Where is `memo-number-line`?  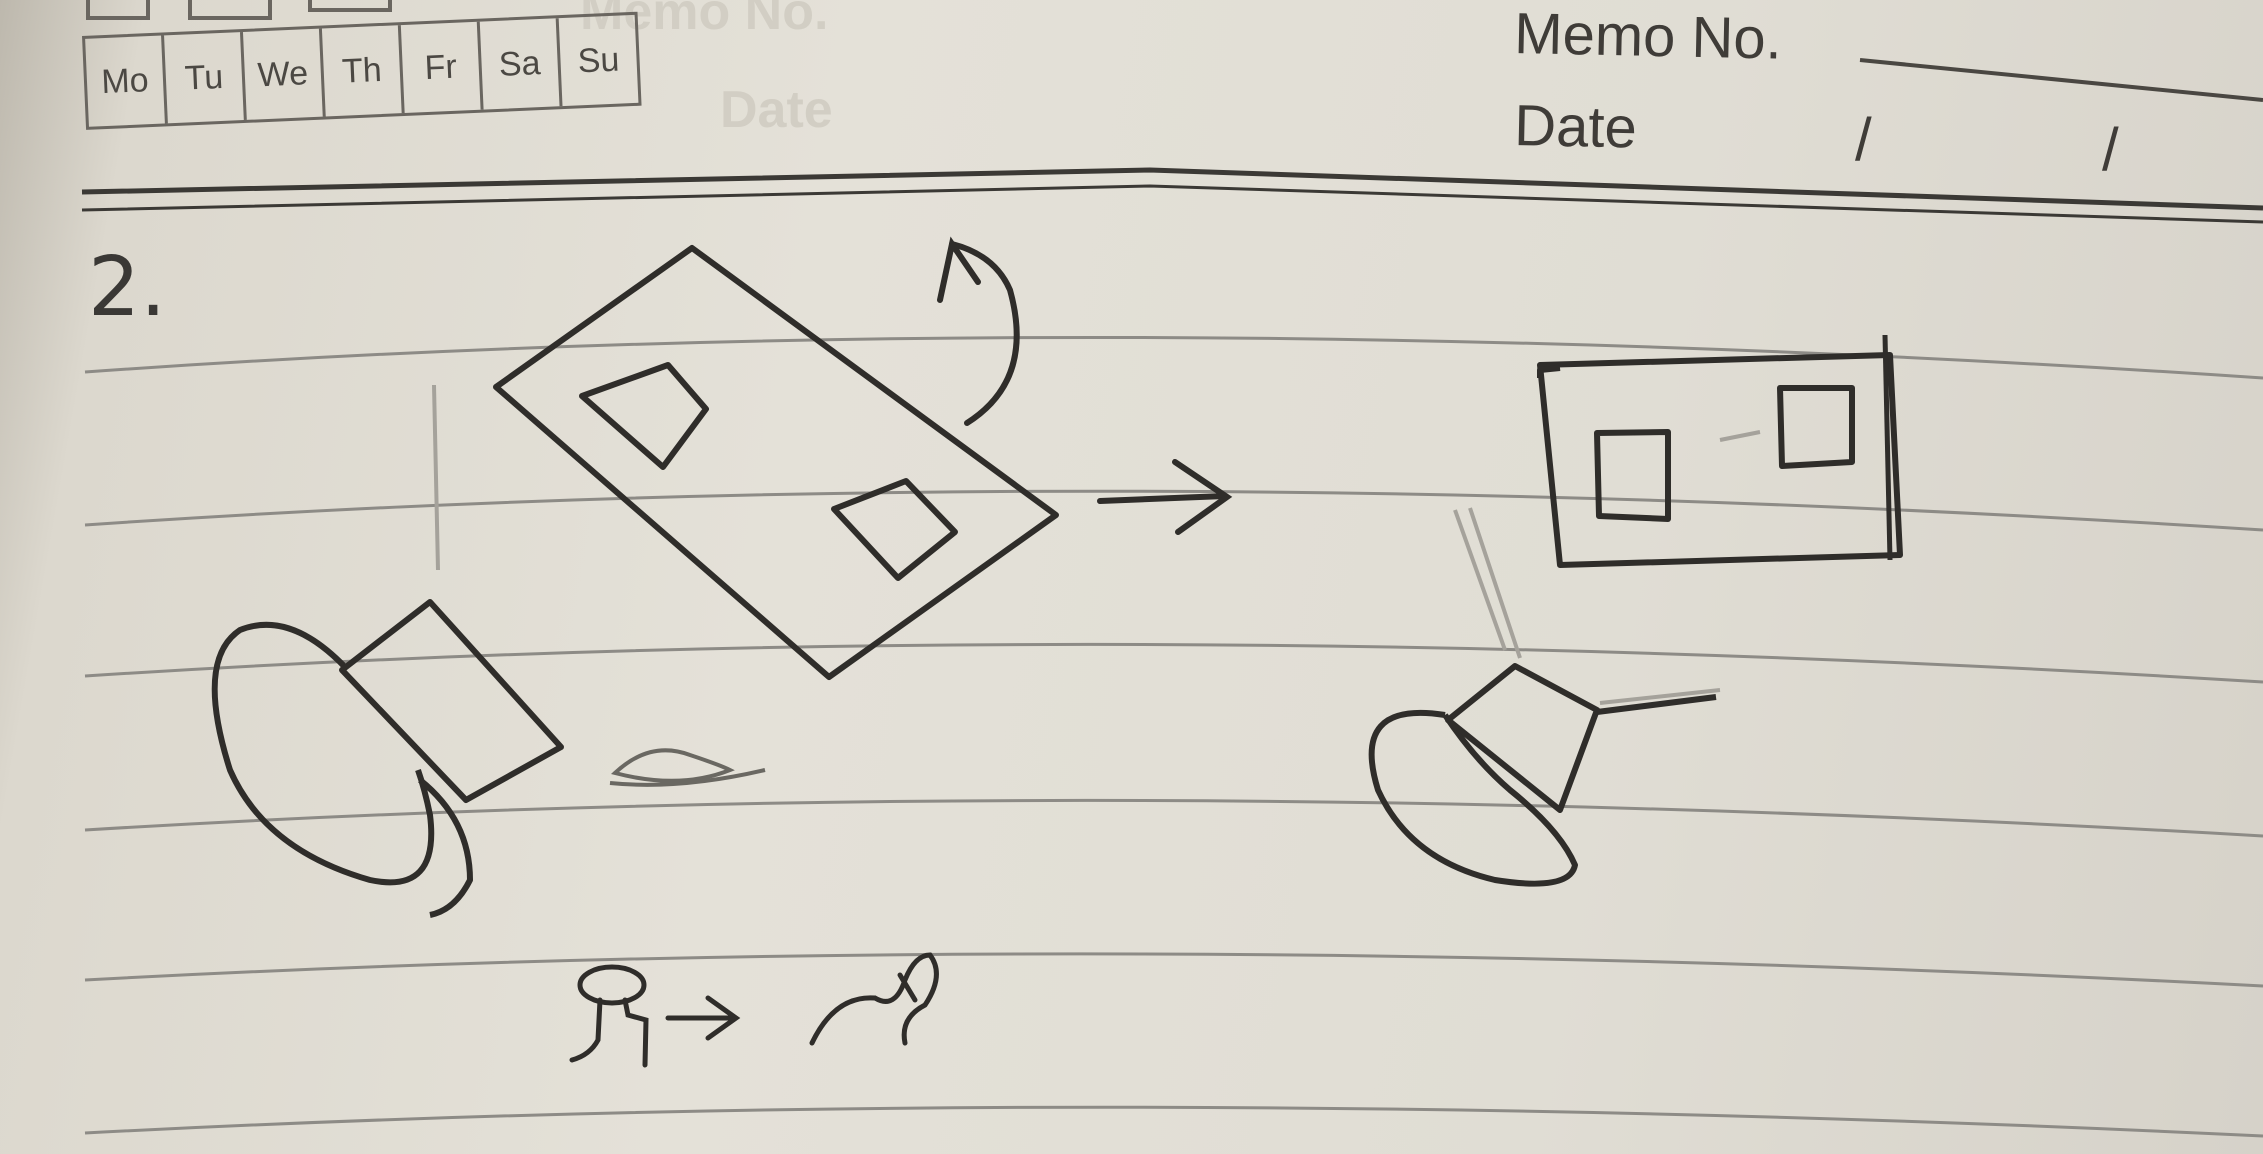
memo-number-line is located at coordinates (2061, 80).